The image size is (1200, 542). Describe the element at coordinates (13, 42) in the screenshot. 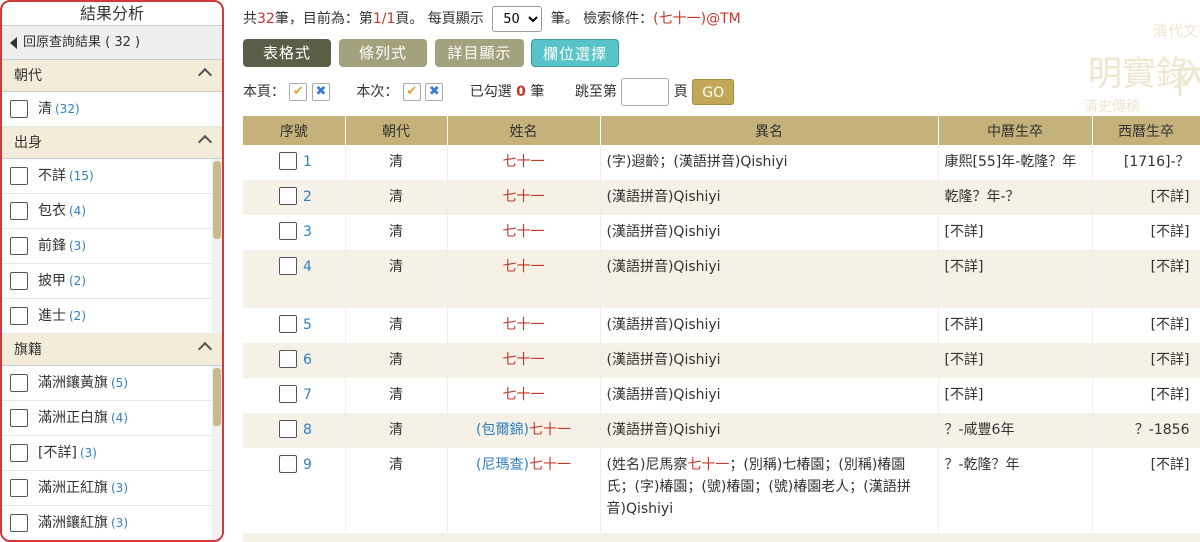

I see `triangle-left-icon` at that location.